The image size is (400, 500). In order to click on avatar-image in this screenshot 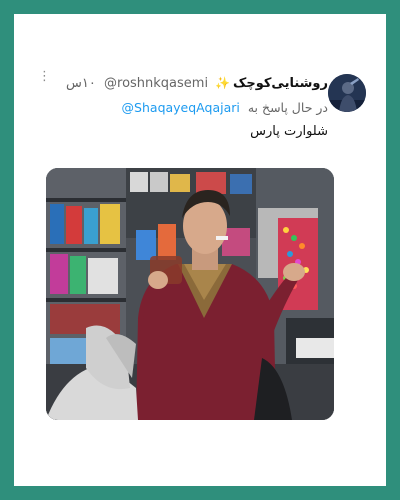, I will do `click(347, 93)`.